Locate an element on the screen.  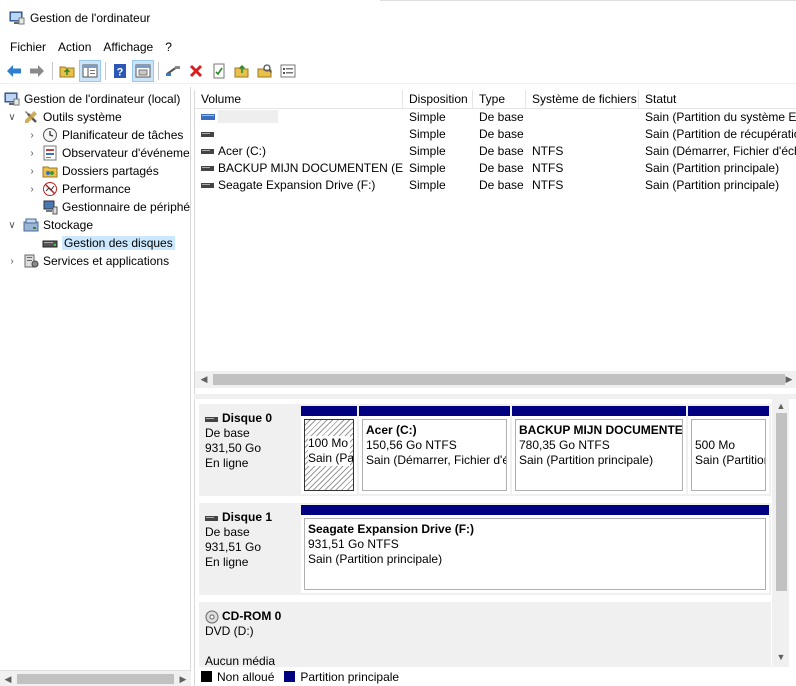
tree-item-system-tools: ∨ Outils système is located at coordinates (63, 117).